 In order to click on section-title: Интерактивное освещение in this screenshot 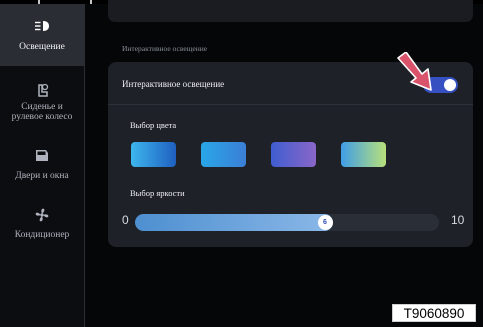, I will do `click(165, 48)`.